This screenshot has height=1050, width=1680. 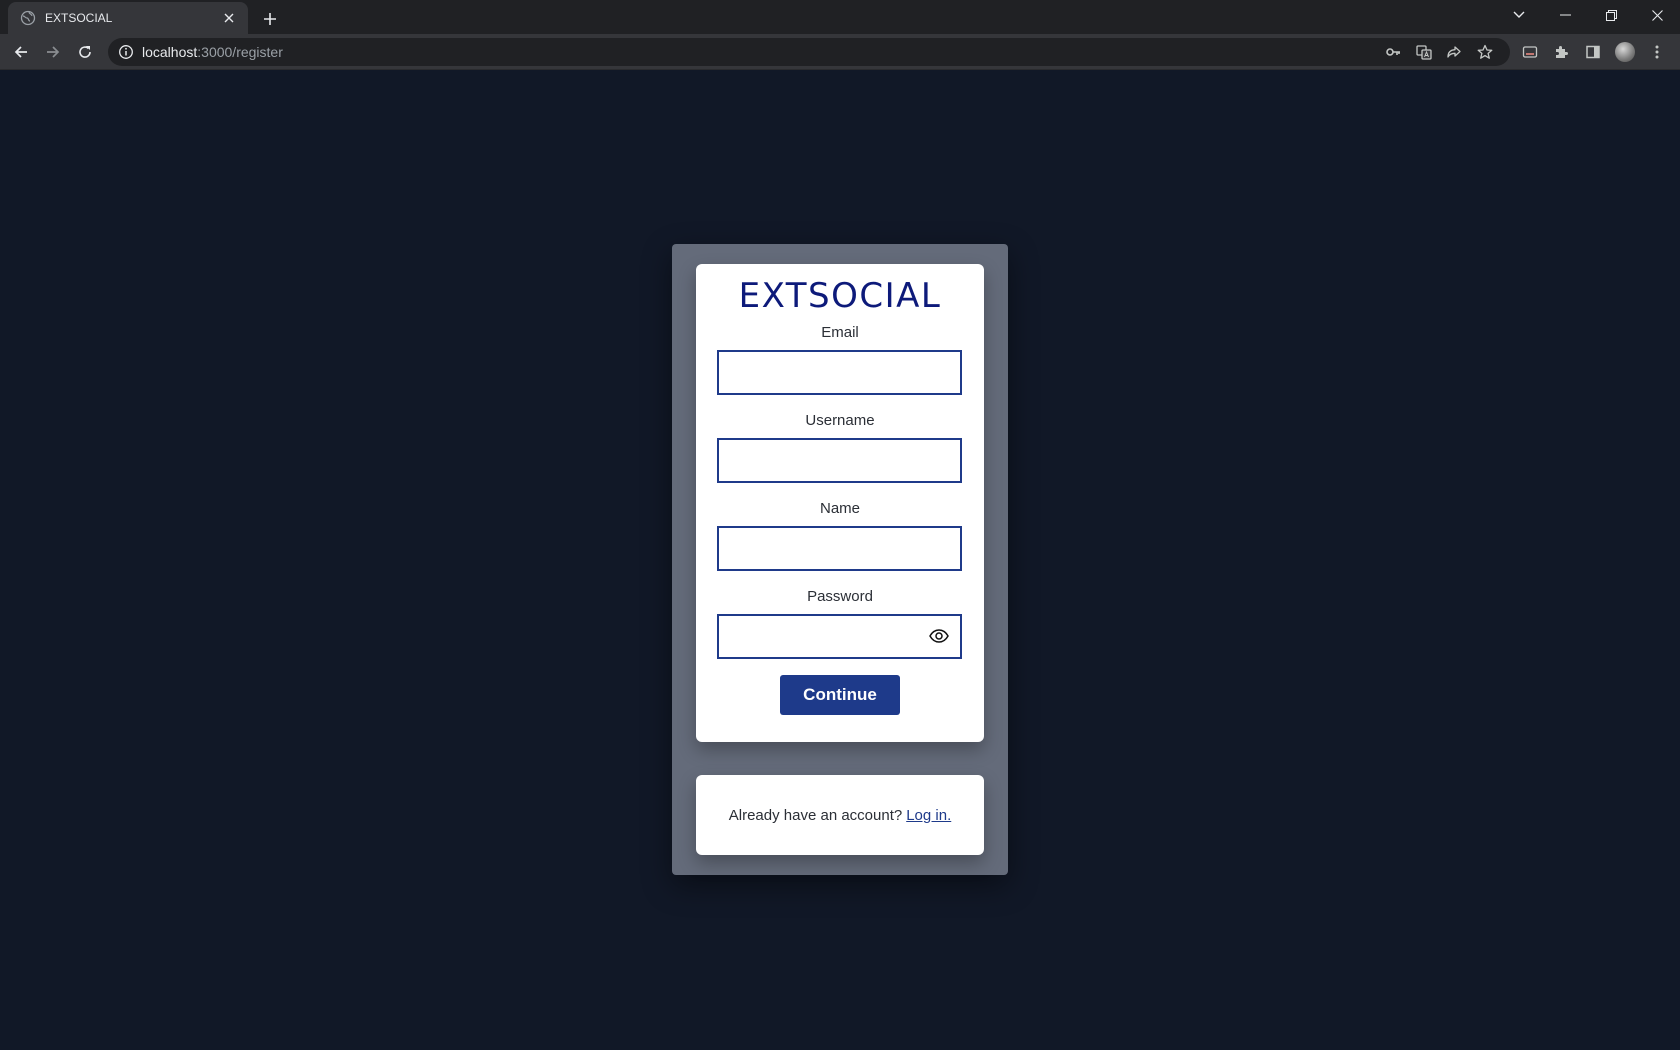 What do you see at coordinates (1625, 52) in the screenshot?
I see `profile-avatar` at bounding box center [1625, 52].